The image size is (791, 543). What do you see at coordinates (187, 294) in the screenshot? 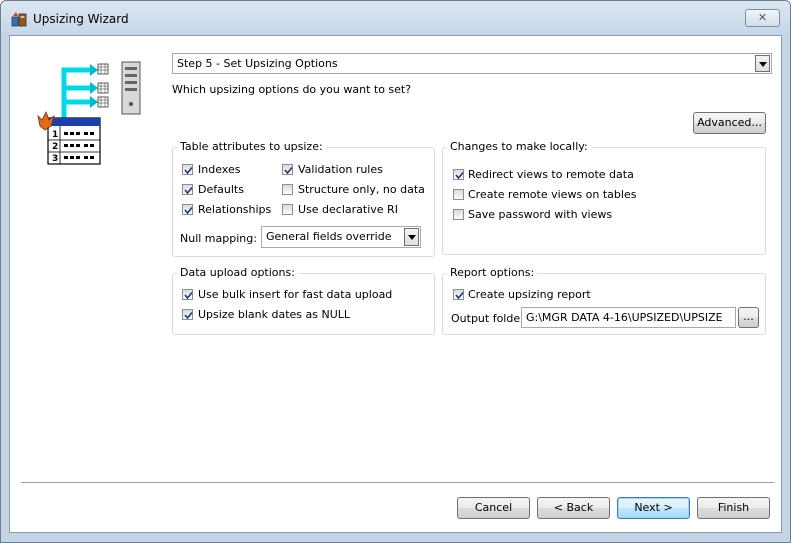
I see `bulk-insert-checkbox` at bounding box center [187, 294].